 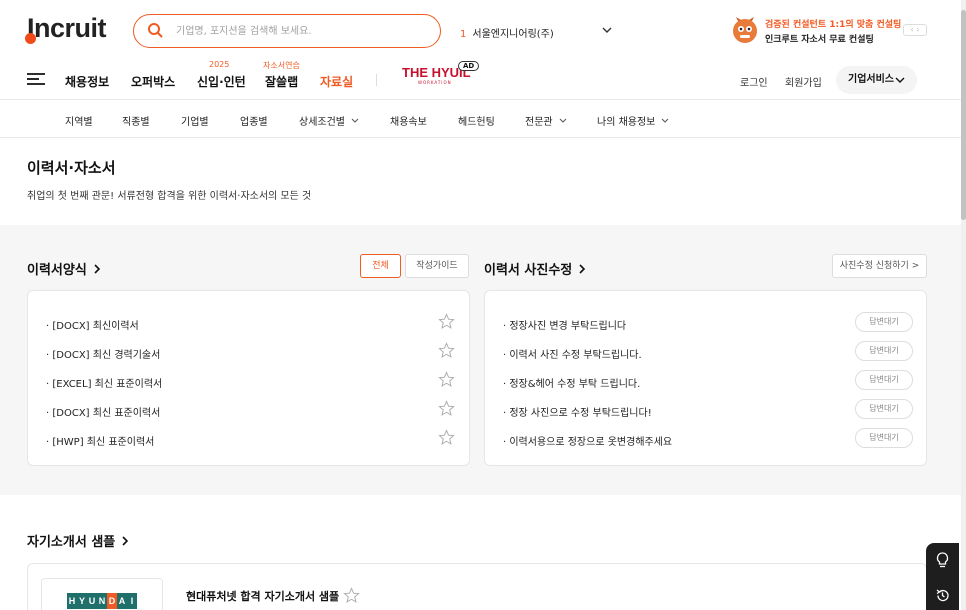 What do you see at coordinates (87, 81) in the screenshot?
I see `nav-item-jobs: 채용정보` at bounding box center [87, 81].